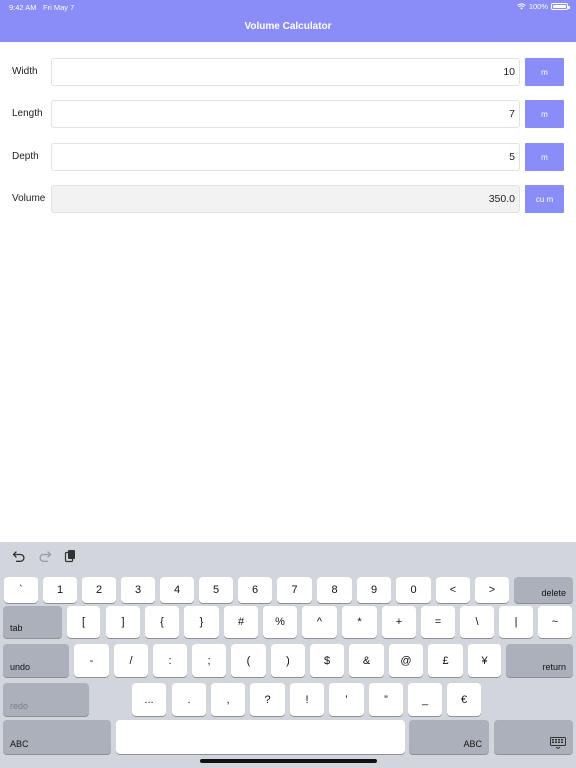 Image resolution: width=576 pixels, height=768 pixels. Describe the element at coordinates (170, 660) in the screenshot. I see `key-colon: :` at that location.